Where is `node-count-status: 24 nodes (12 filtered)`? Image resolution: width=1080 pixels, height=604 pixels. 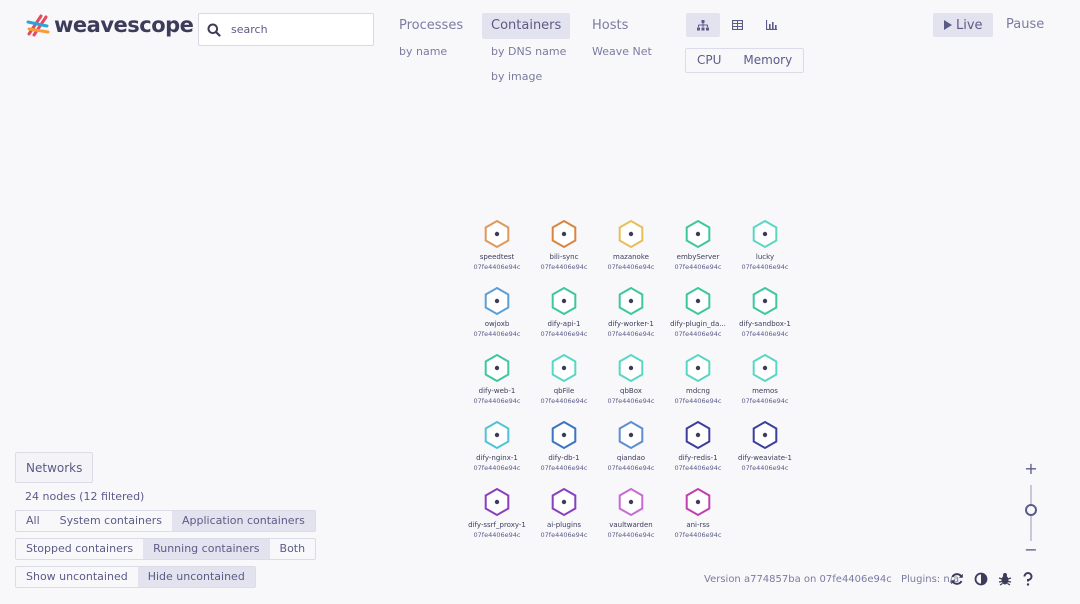
node-count-status: 24 nodes (12 filtered) is located at coordinates (85, 496).